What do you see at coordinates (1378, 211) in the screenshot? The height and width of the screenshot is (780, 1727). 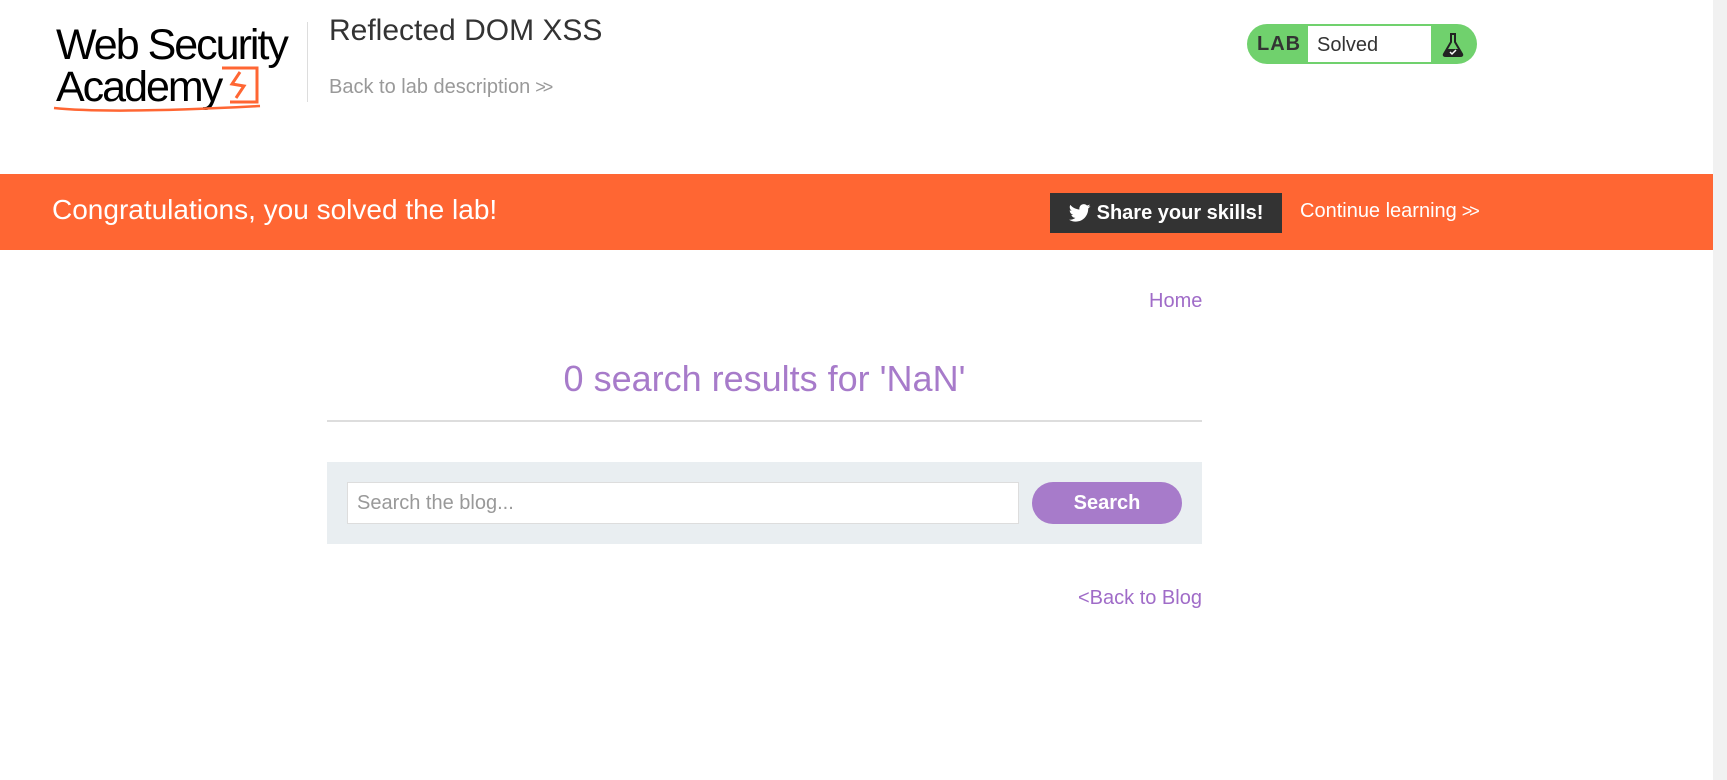 I see `continue-learning-label: Continue learning` at bounding box center [1378, 211].